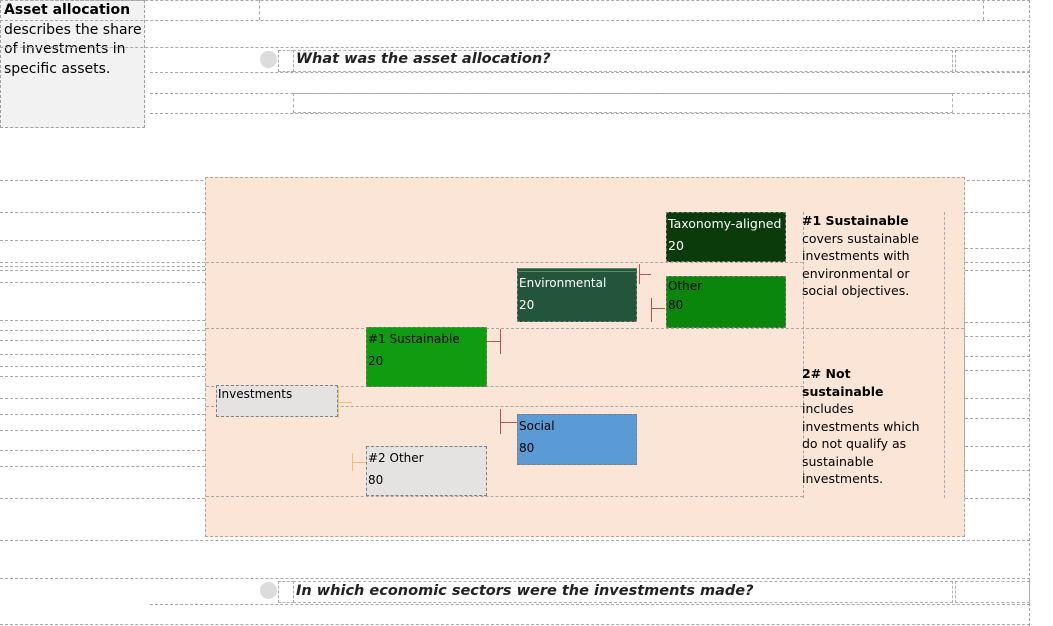  Describe the element at coordinates (577, 439) in the screenshot. I see `social-node: Social 80` at that location.